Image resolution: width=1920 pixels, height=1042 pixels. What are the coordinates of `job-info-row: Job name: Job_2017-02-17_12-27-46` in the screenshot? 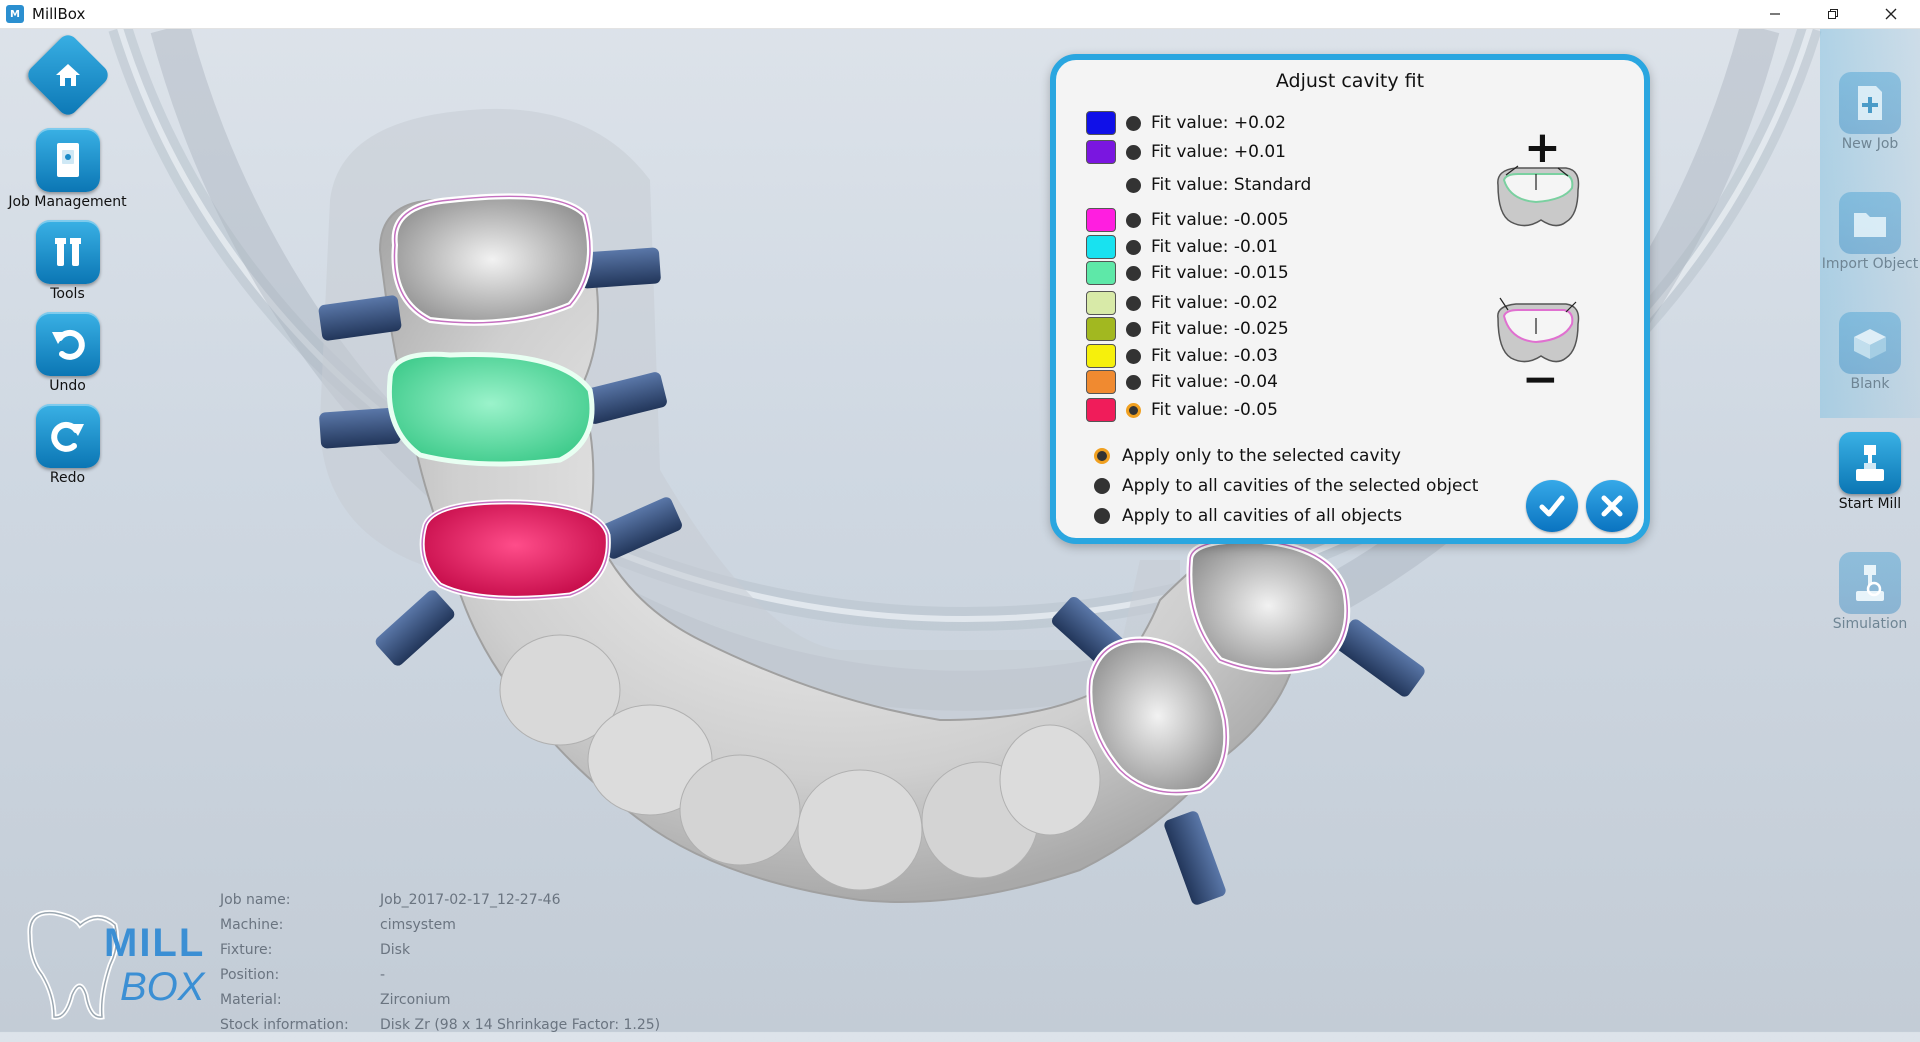 It's located at (440, 904).